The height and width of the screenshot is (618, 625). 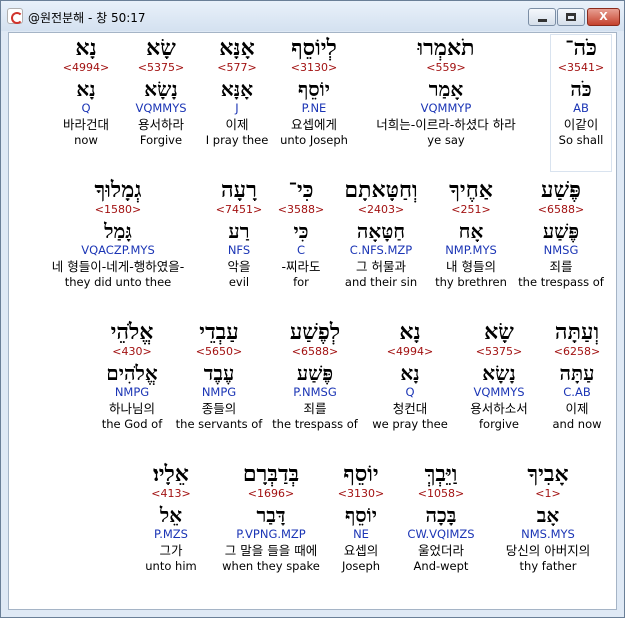 I want to click on korean-gloss: 바라건대, so click(x=85, y=124).